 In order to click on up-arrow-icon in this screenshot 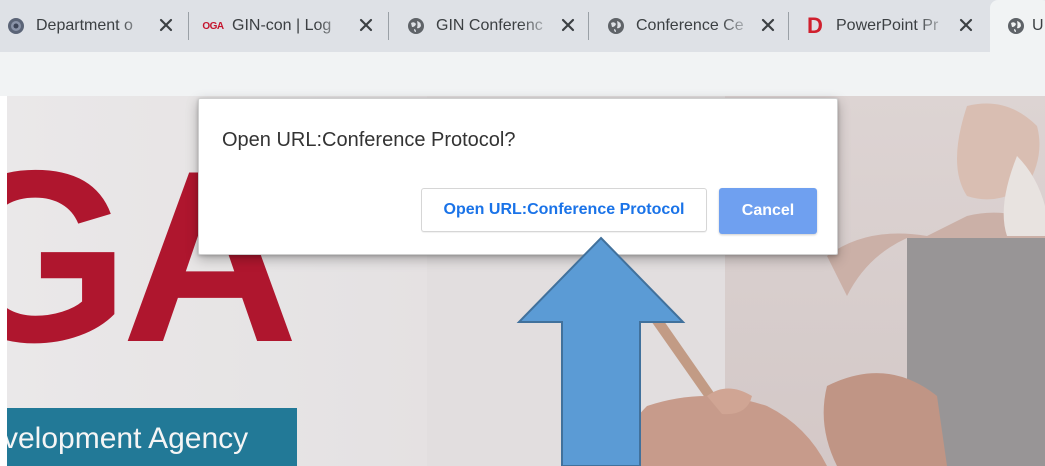, I will do `click(601, 351)`.